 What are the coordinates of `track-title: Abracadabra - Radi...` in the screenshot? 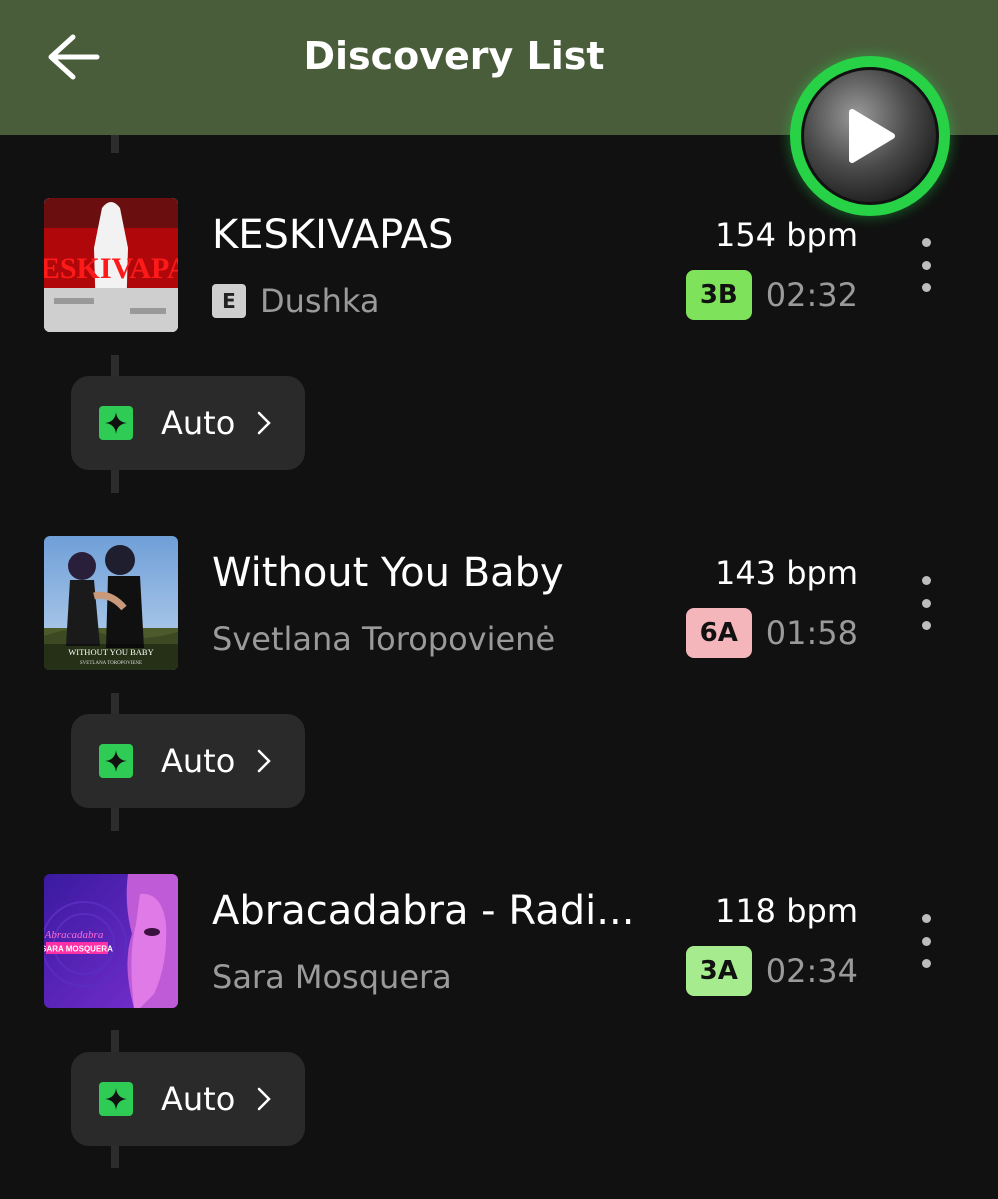 It's located at (423, 911).